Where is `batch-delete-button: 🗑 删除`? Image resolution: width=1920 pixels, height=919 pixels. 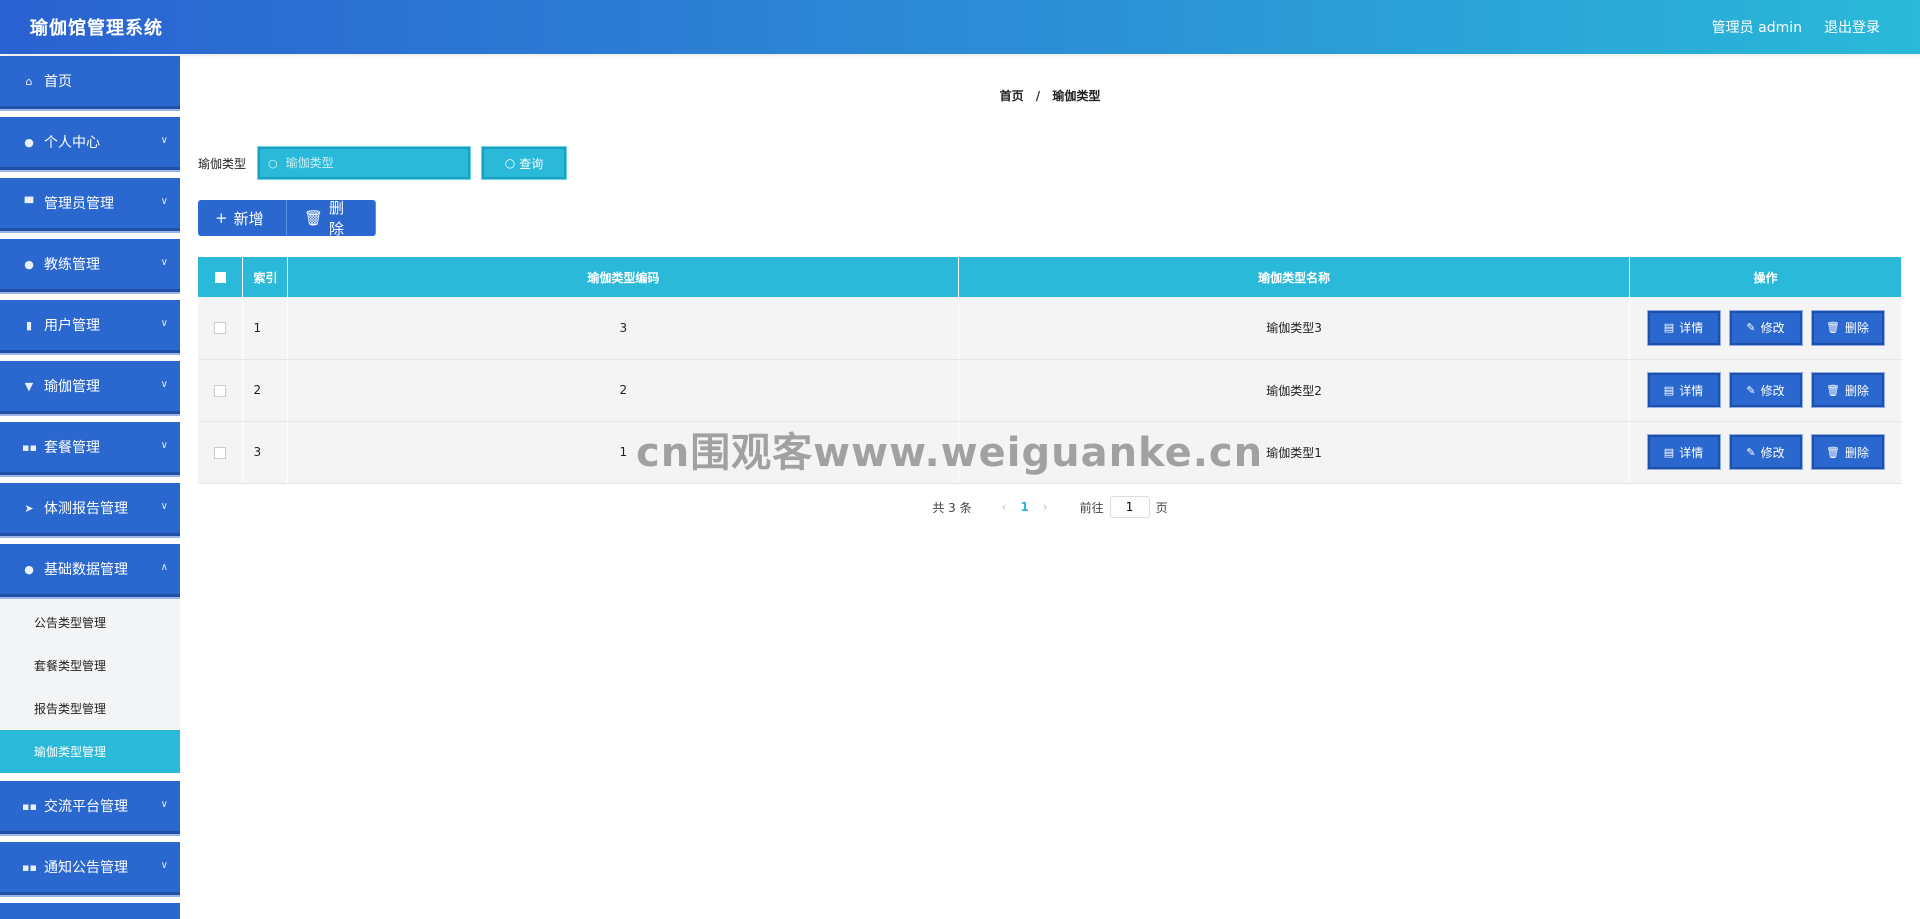 batch-delete-button: 🗑 删除 is located at coordinates (331, 218).